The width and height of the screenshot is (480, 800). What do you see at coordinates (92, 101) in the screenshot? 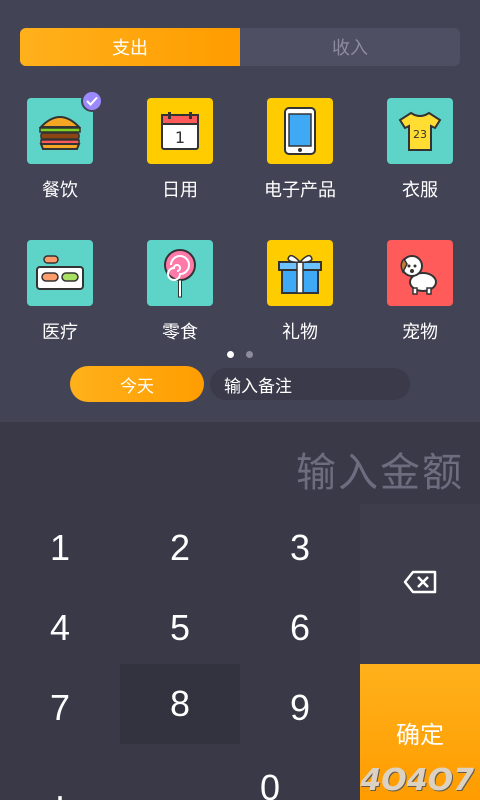
I see `selected-check-icon` at bounding box center [92, 101].